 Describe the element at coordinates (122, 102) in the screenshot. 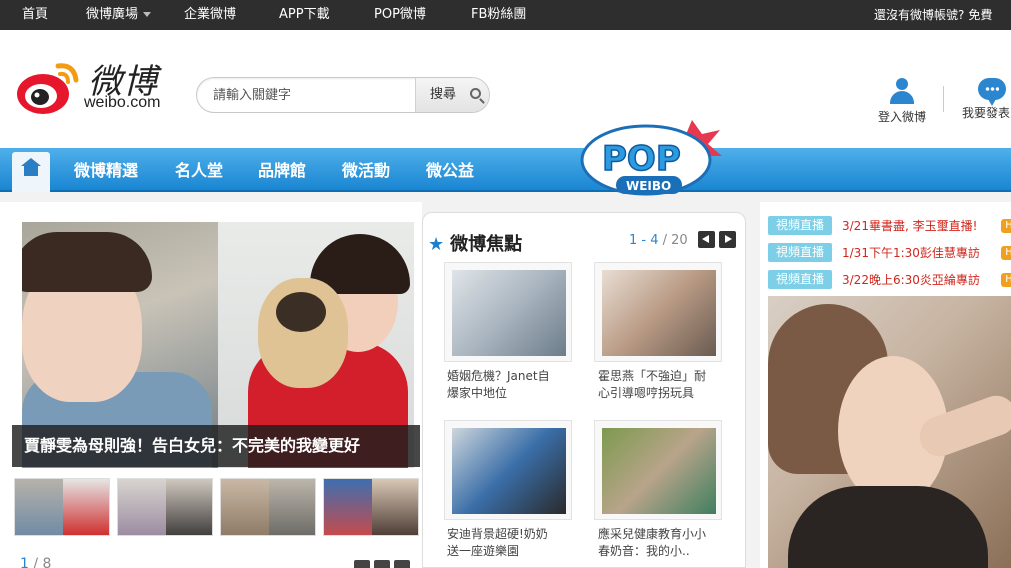

I see `logo-text-en: weibo.com` at that location.